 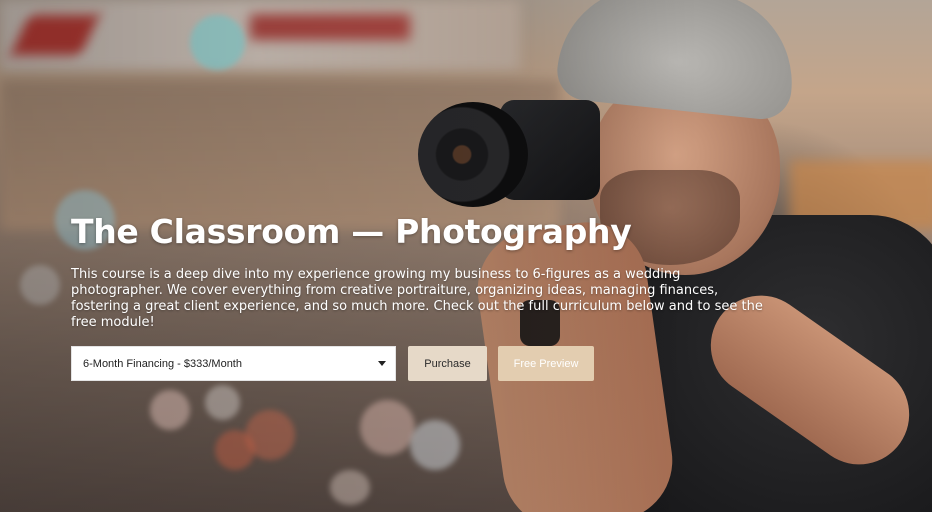 I want to click on plan-select: 6-Month Financing - $333/Month, so click(x=233, y=363).